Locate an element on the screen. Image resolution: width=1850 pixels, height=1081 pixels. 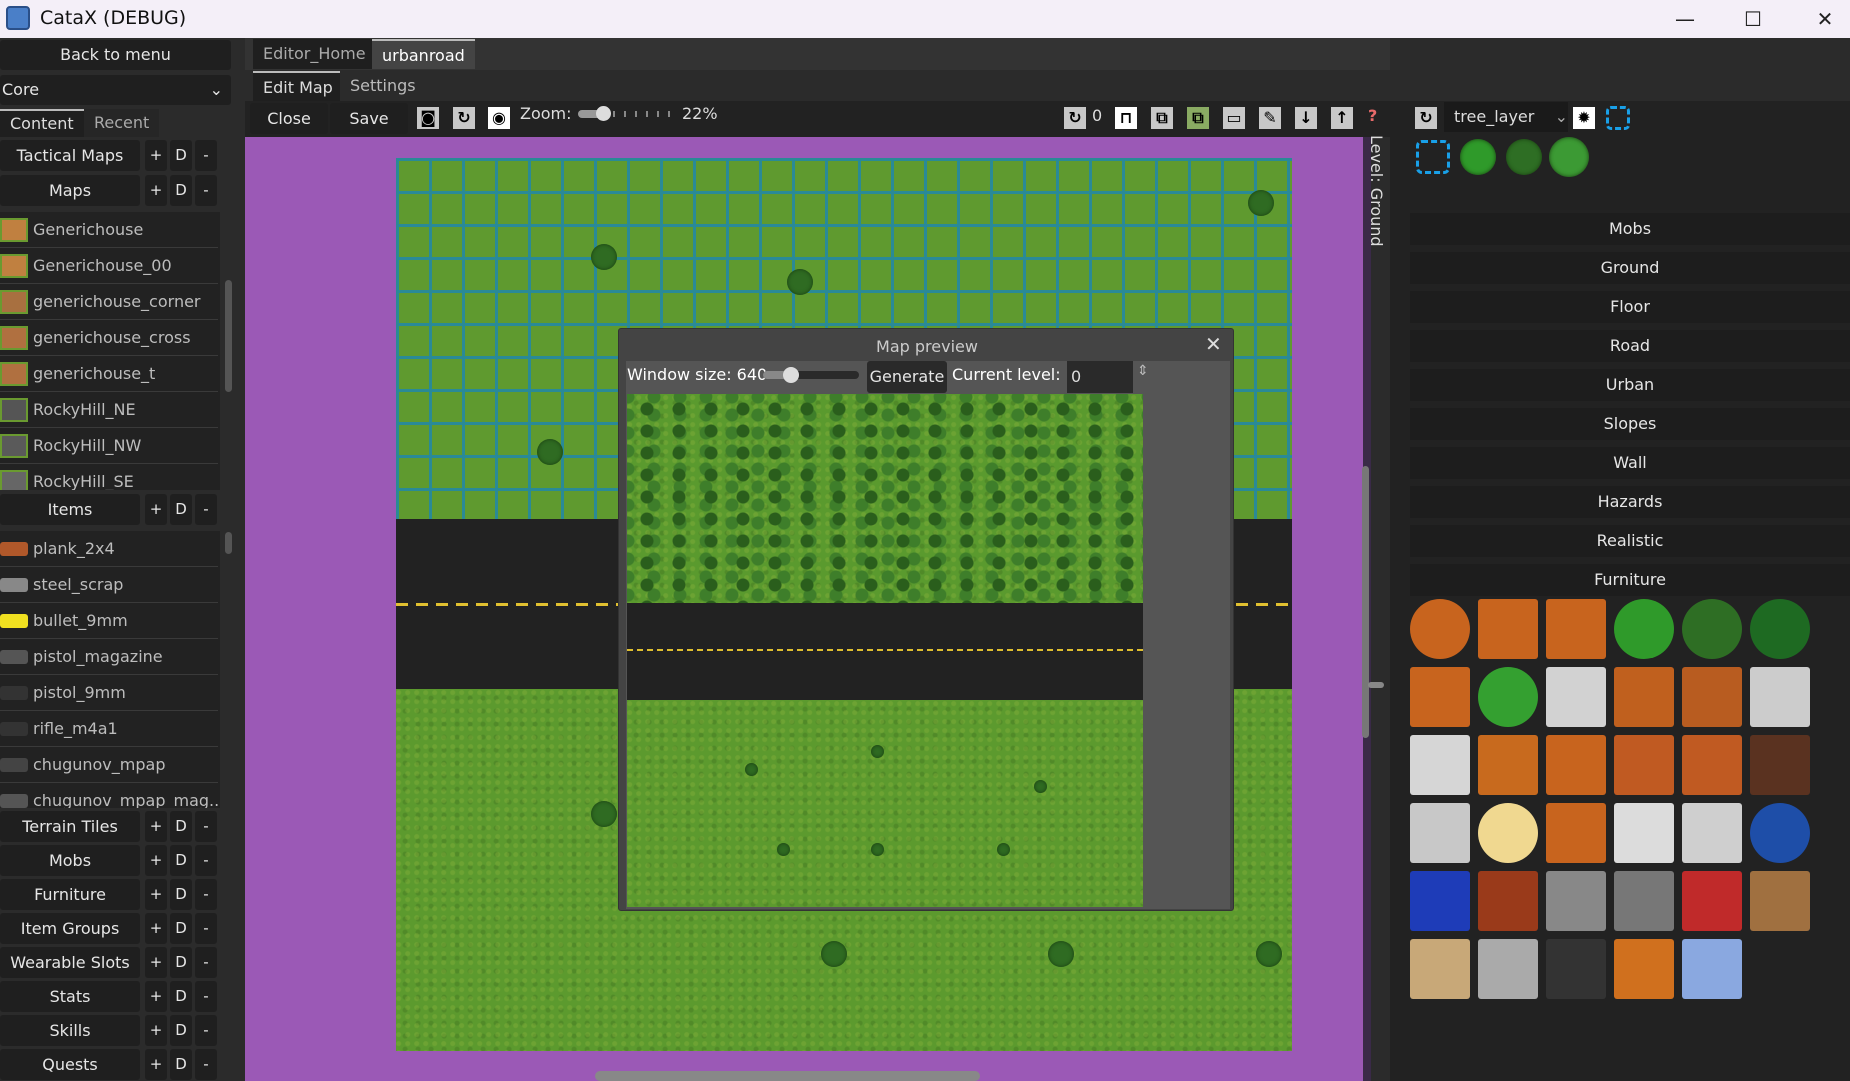
water-cooler-icon is located at coordinates (1780, 833).